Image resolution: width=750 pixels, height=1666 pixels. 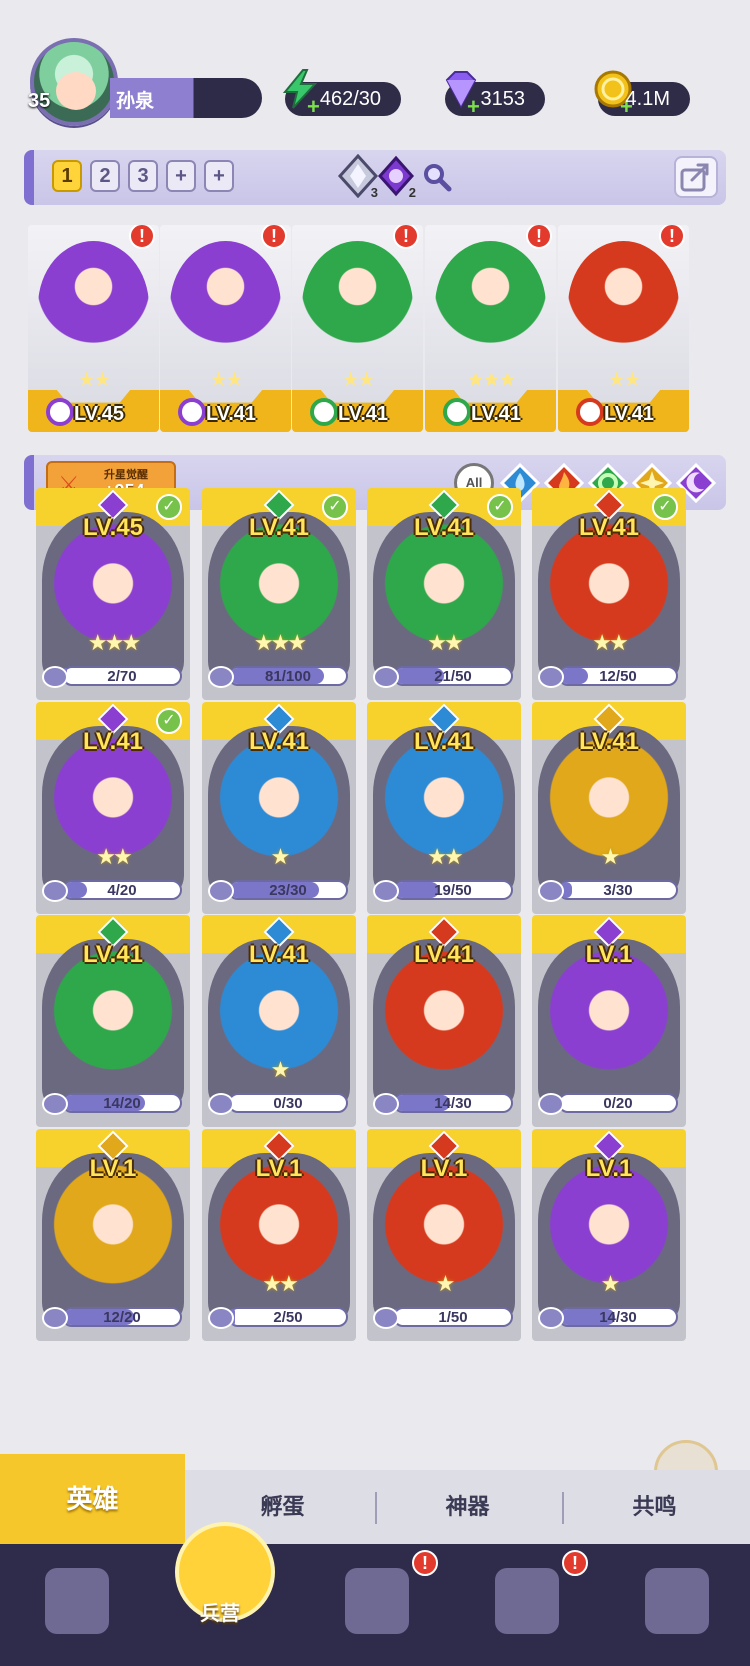 I want to click on gold-resource: + 4.1M, so click(x=642, y=94).